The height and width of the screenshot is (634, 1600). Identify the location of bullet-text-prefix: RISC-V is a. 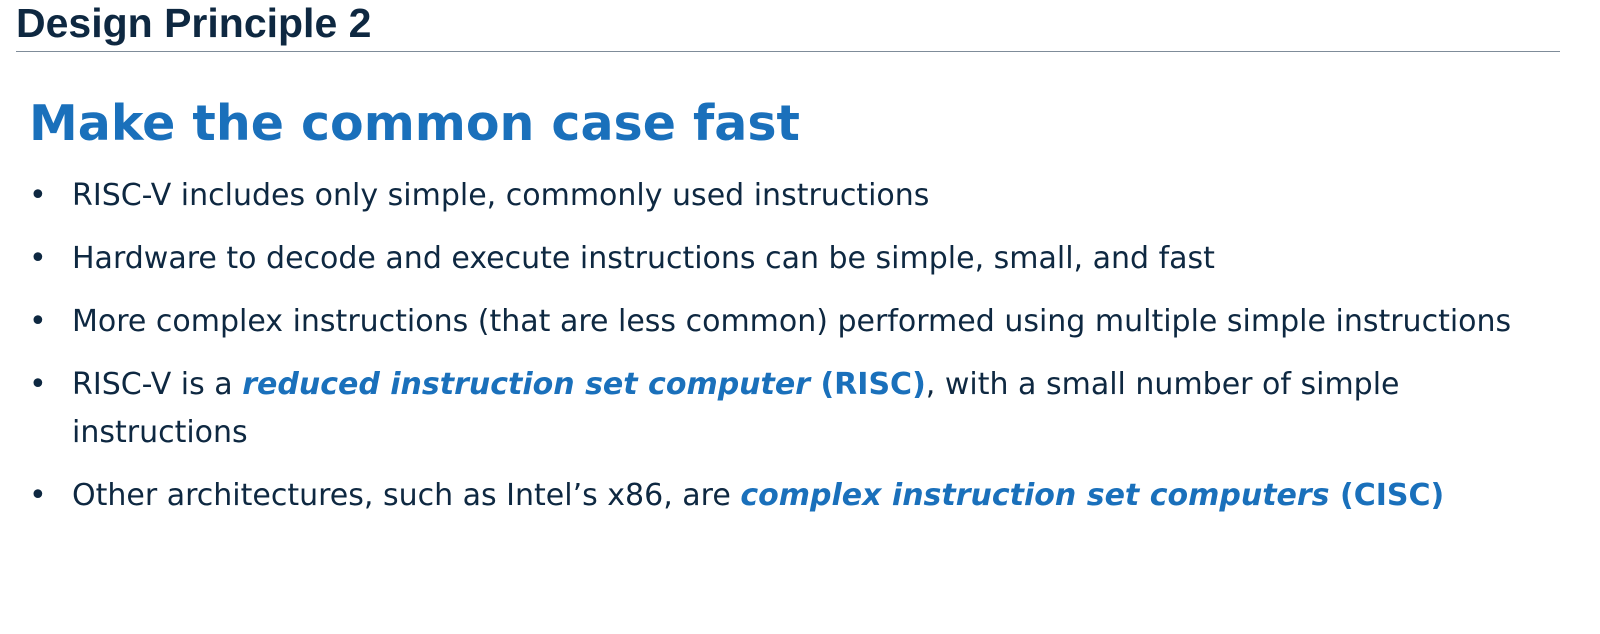
(157, 384).